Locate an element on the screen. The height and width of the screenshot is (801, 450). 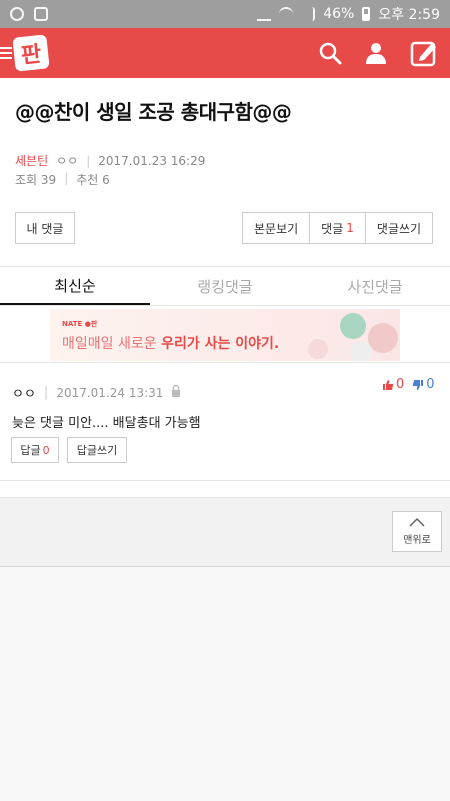
ad-banner: NATE ●판 매일매일 새로운 우리가 사는 이야기. is located at coordinates (225, 335).